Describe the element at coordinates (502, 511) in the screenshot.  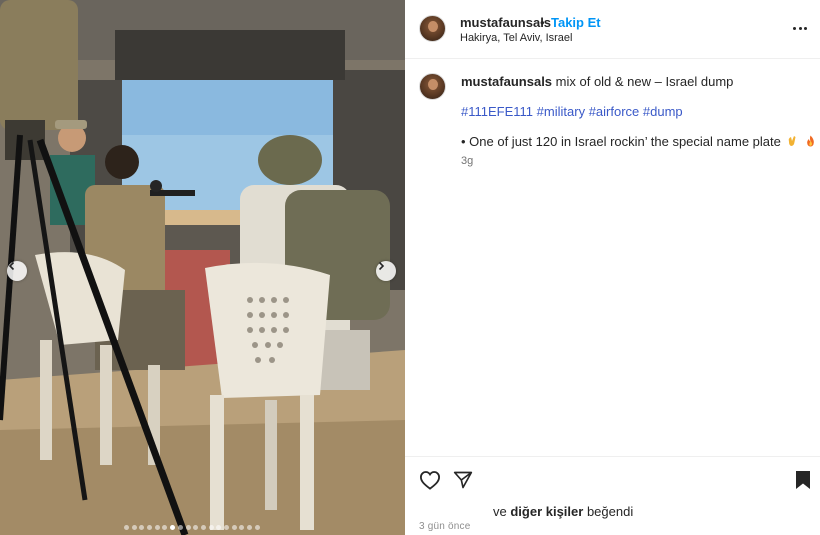
I see `likes-prefix: ve` at that location.